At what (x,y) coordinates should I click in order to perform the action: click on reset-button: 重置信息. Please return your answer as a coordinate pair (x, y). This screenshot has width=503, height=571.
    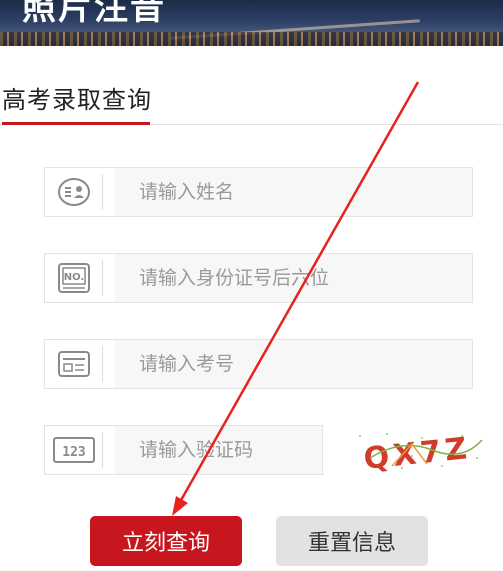
    Looking at the image, I should click on (352, 541).